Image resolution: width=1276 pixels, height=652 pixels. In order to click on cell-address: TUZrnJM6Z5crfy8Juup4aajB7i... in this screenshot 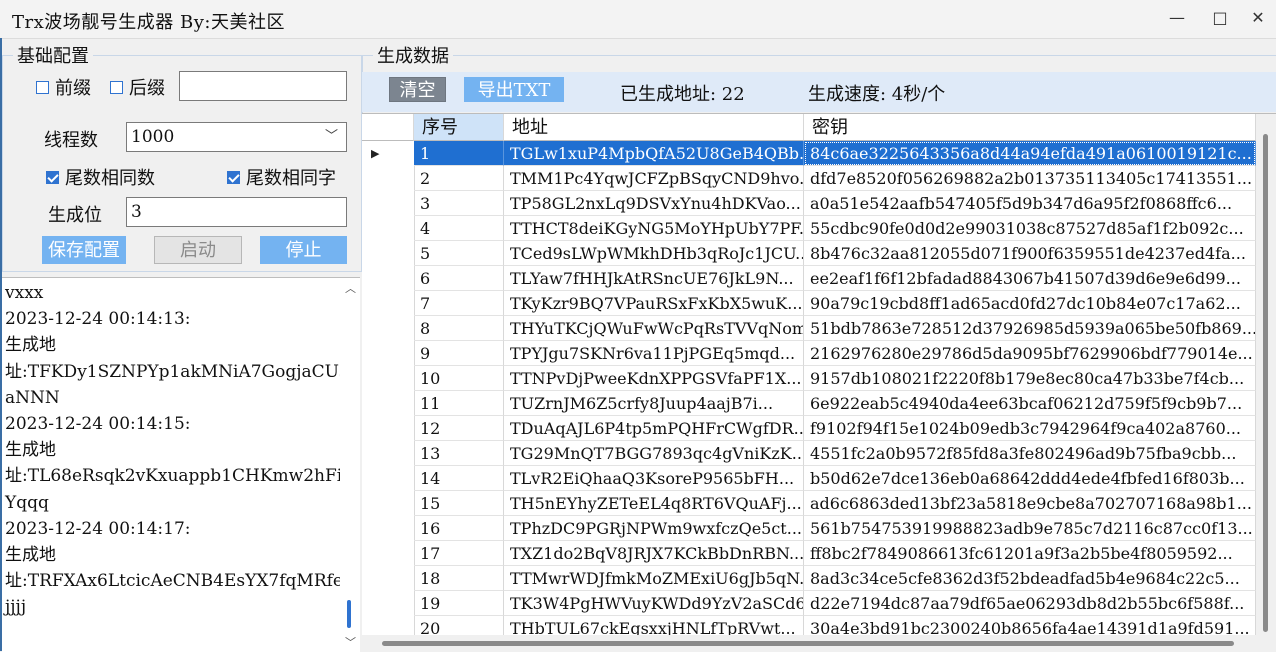, I will do `click(654, 403)`.